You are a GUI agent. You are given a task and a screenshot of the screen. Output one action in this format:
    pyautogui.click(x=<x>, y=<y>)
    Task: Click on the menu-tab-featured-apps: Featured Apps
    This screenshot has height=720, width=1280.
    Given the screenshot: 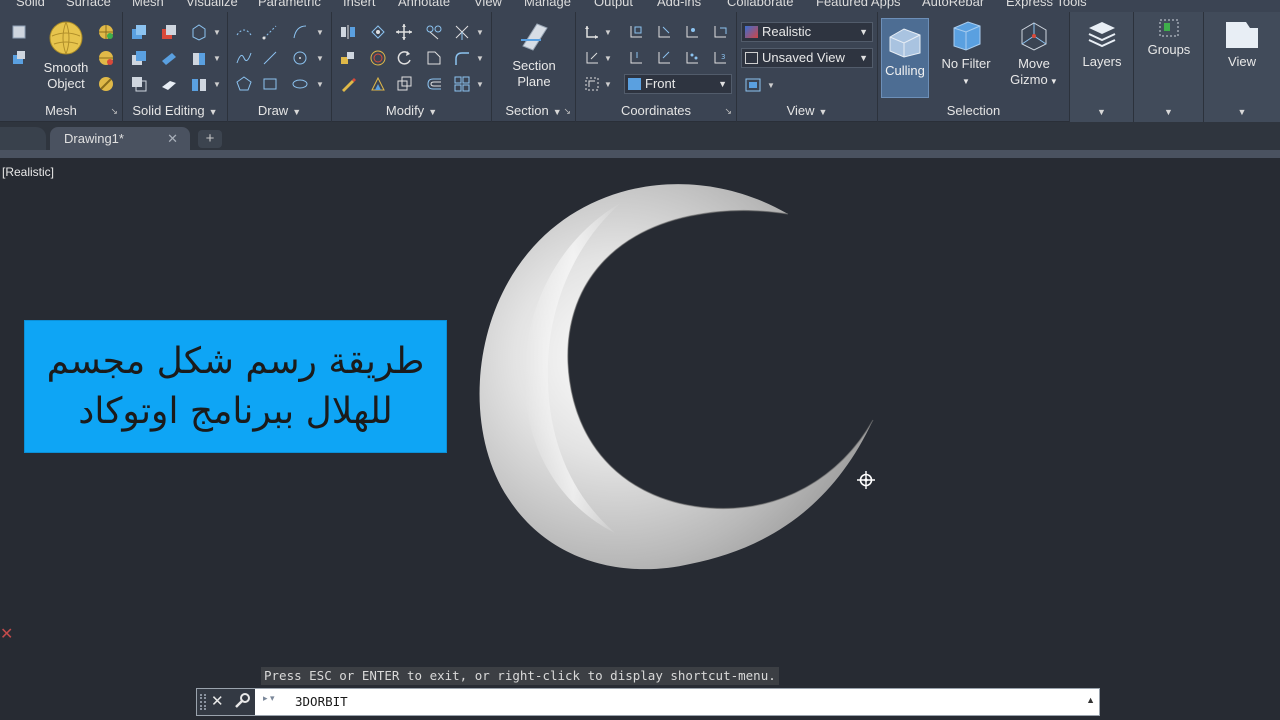 What is the action you would take?
    pyautogui.click(x=858, y=4)
    